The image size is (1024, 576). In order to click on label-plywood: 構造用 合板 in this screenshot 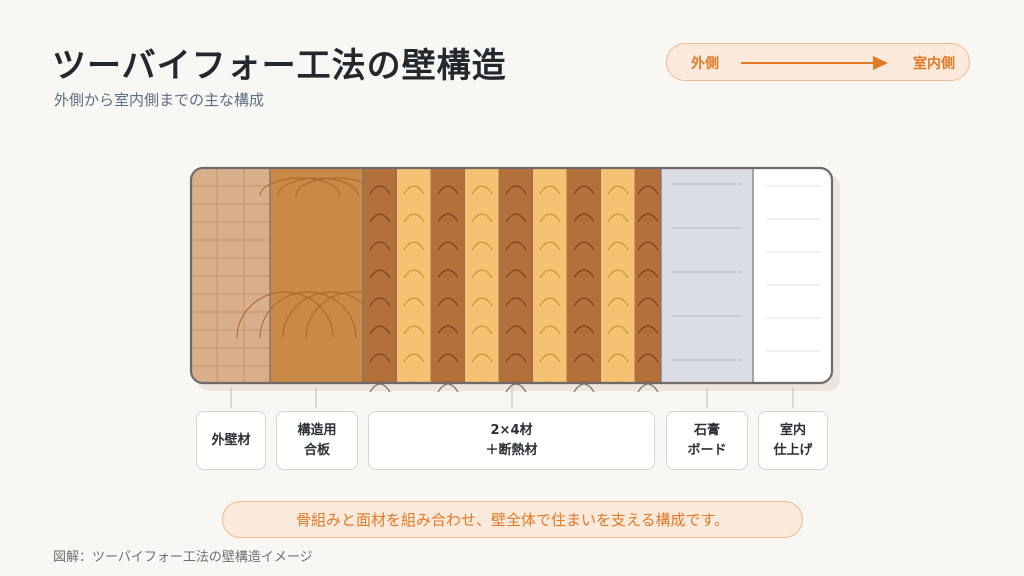, I will do `click(317, 440)`.